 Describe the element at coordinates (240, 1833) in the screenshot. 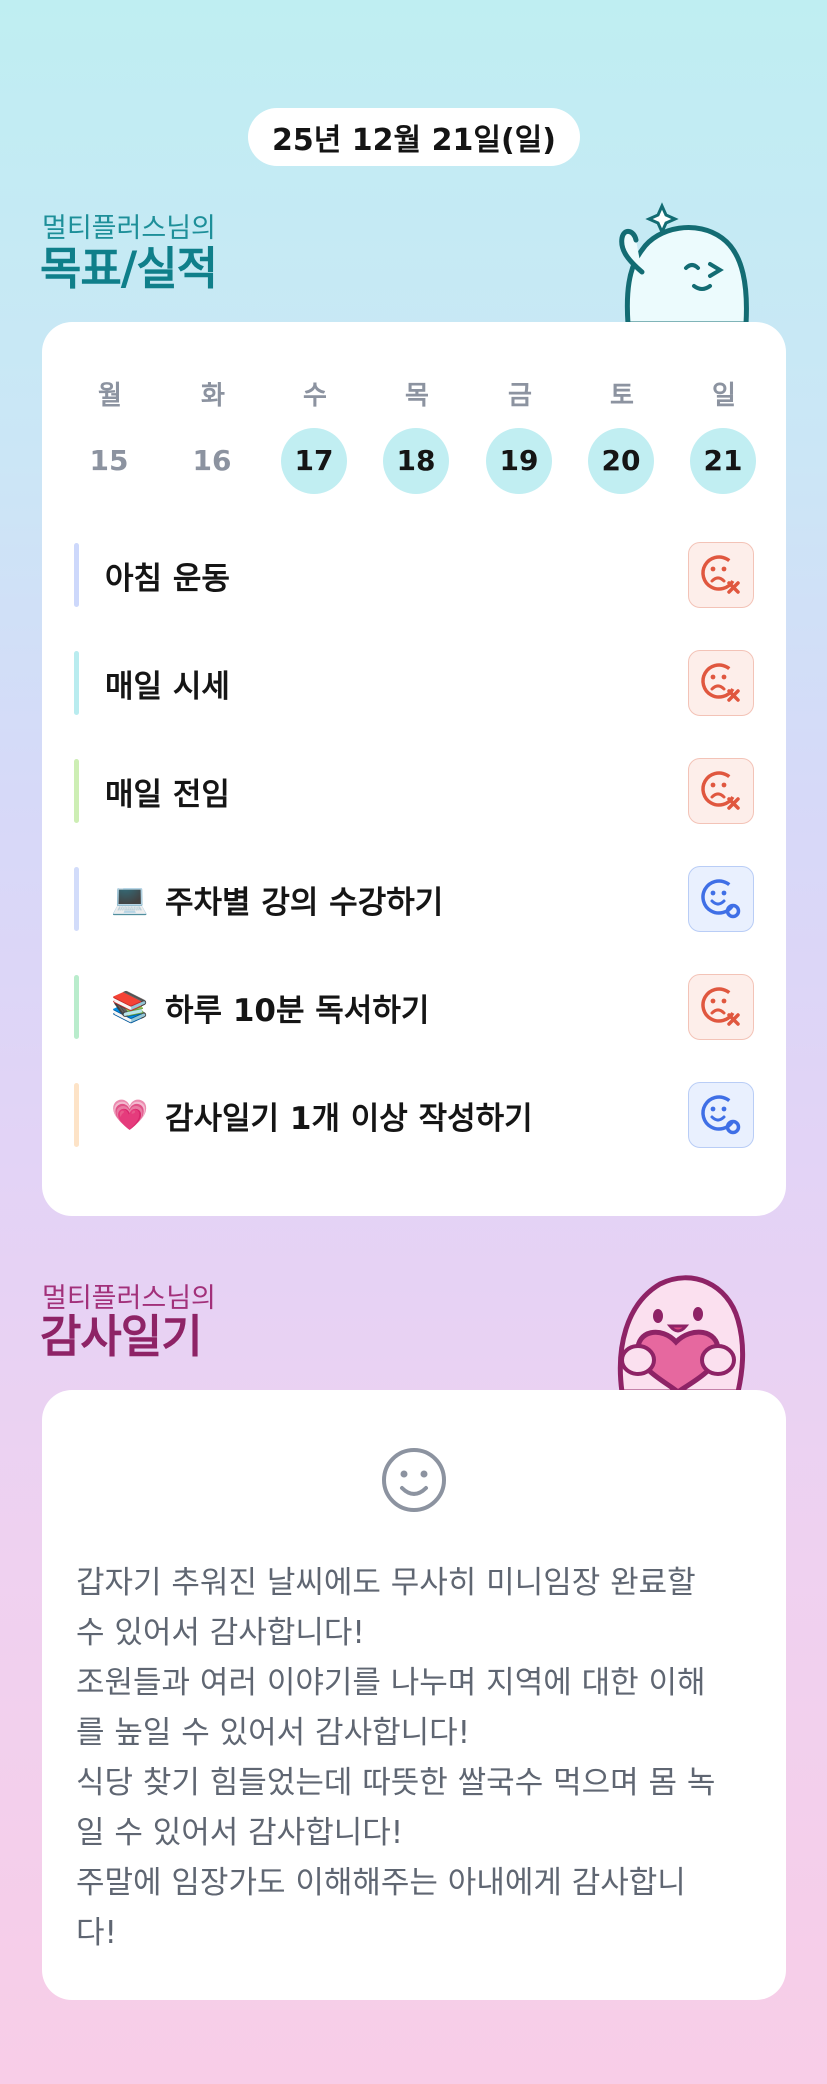

I see `gratitude-line: 일 수 있어서 감사합니다!` at that location.